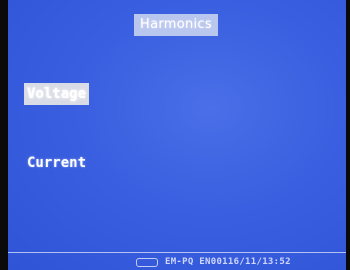 This screenshot has height=270, width=350. What do you see at coordinates (228, 262) in the screenshot?
I see `status-text: EM-PQ EN00116/11/13:52` at bounding box center [228, 262].